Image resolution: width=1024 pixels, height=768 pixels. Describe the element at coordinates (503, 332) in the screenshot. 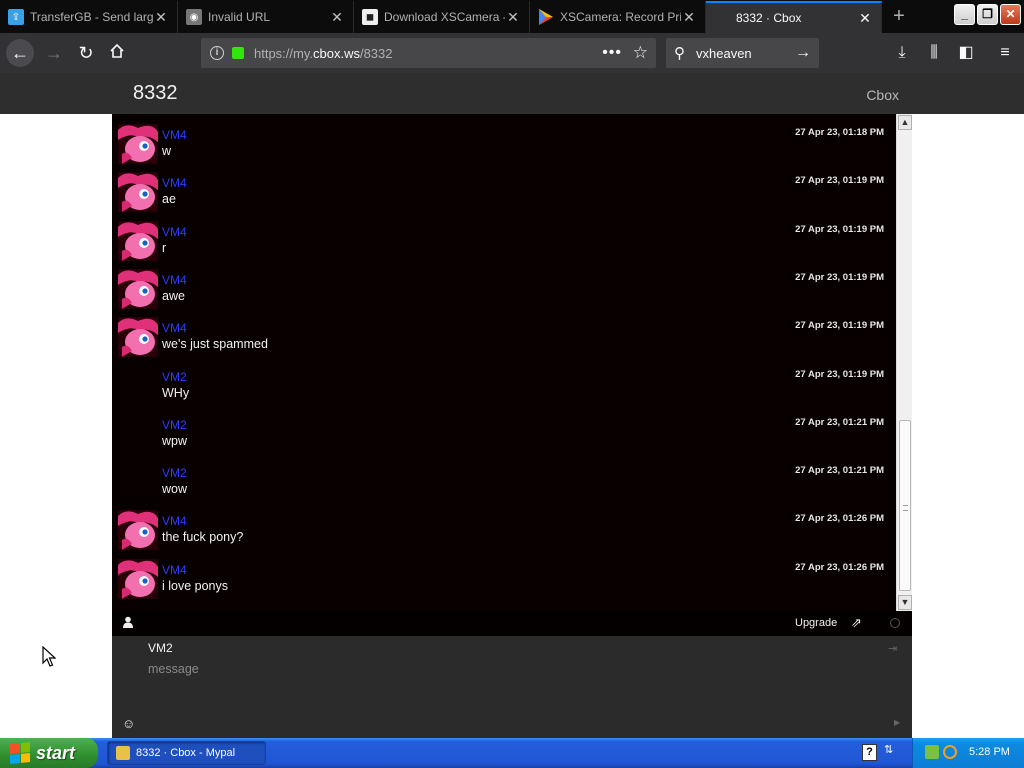

I see `chat-message: VM4 we's just spammed 27 Apr 23, 01:19 PM` at that location.